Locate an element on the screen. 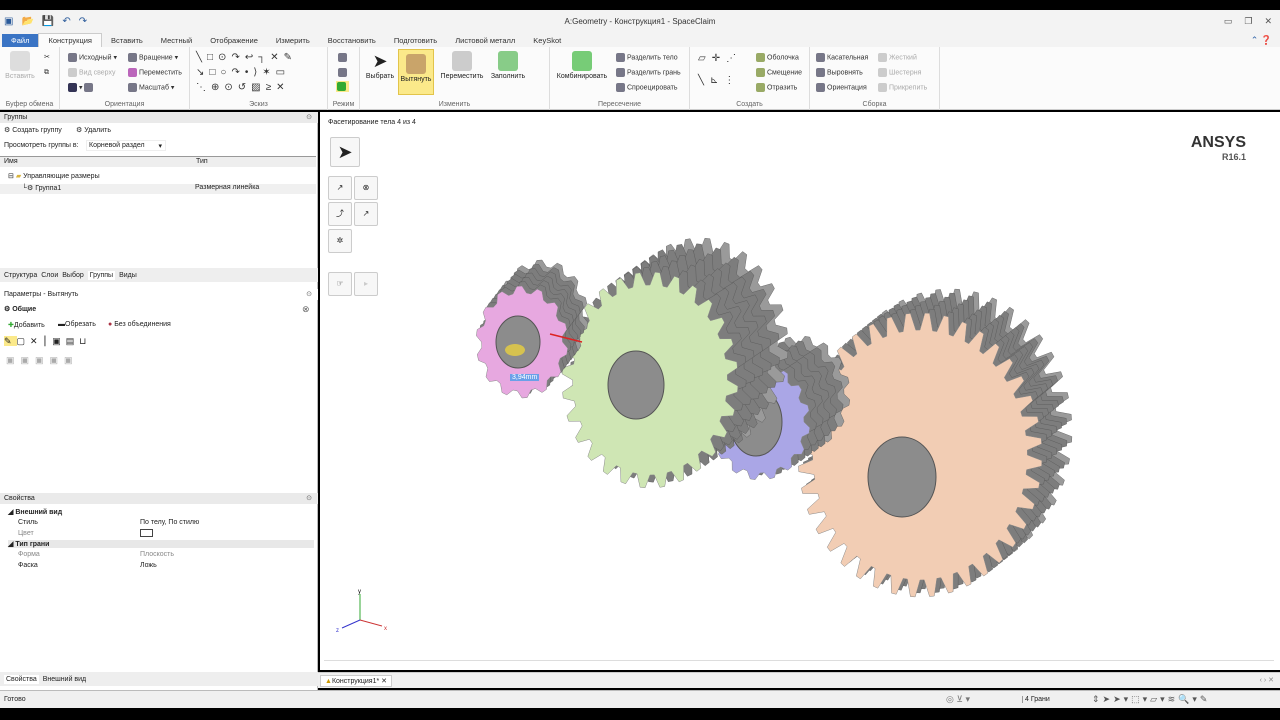 Image resolution: width=1280 pixels, height=720 pixels. orient-button: Ориентация is located at coordinates (841, 87).